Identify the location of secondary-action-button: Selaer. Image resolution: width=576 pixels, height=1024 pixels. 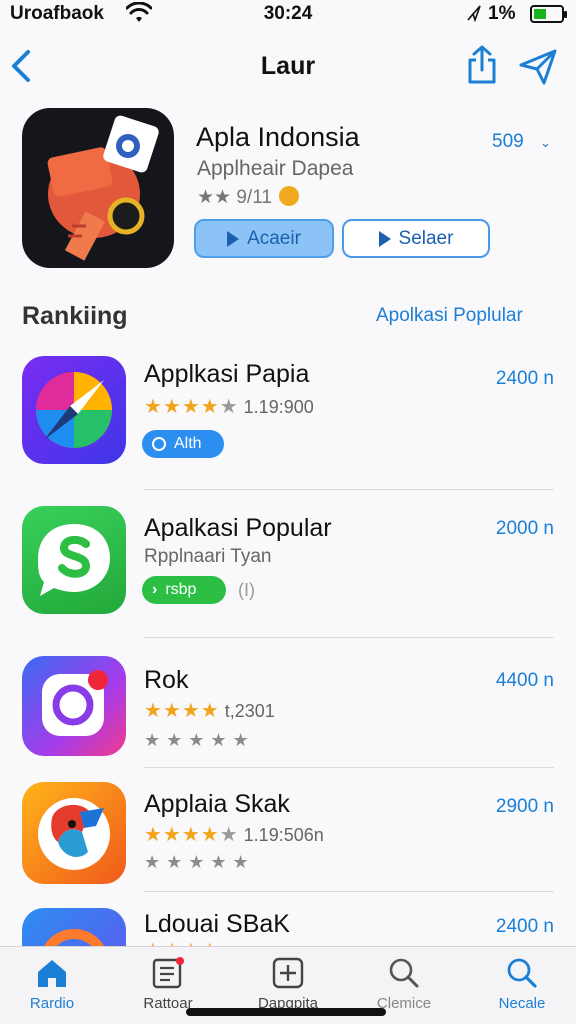
(416, 238).